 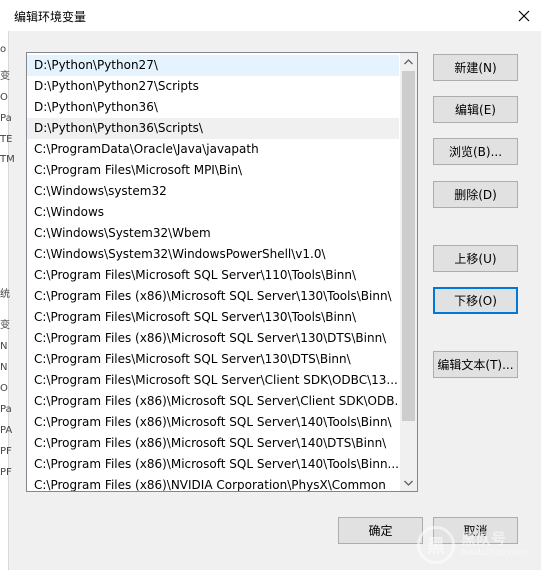 I want to click on background-fragment: TE, so click(x=6, y=139).